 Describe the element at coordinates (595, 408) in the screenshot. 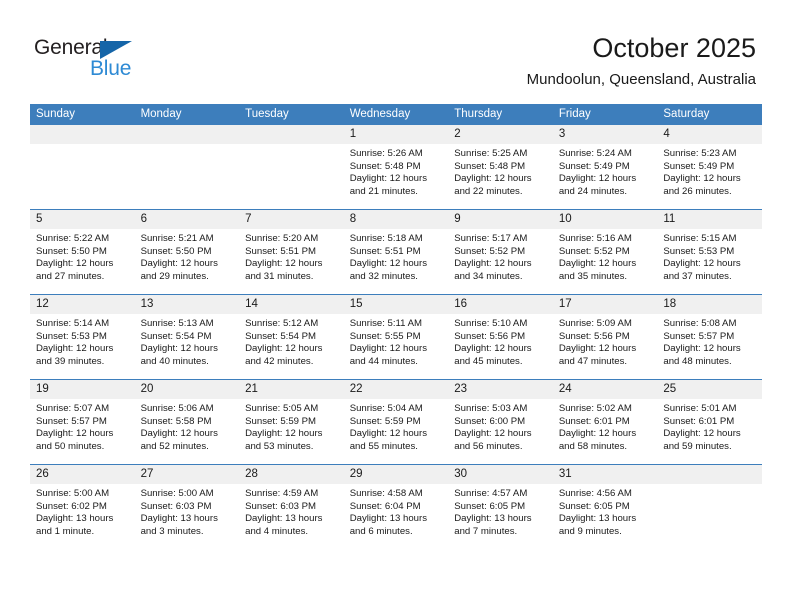

I see `sunrise-time: Sunrise: 5:02 AM` at that location.